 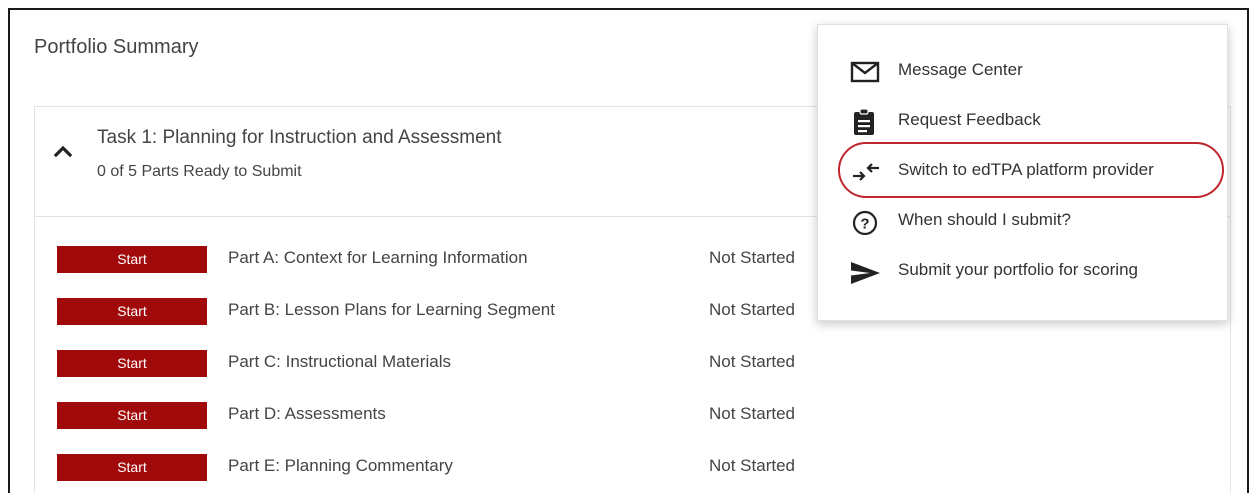 What do you see at coordinates (1035, 71) in the screenshot?
I see `menu-item-message-center: Message Center` at bounding box center [1035, 71].